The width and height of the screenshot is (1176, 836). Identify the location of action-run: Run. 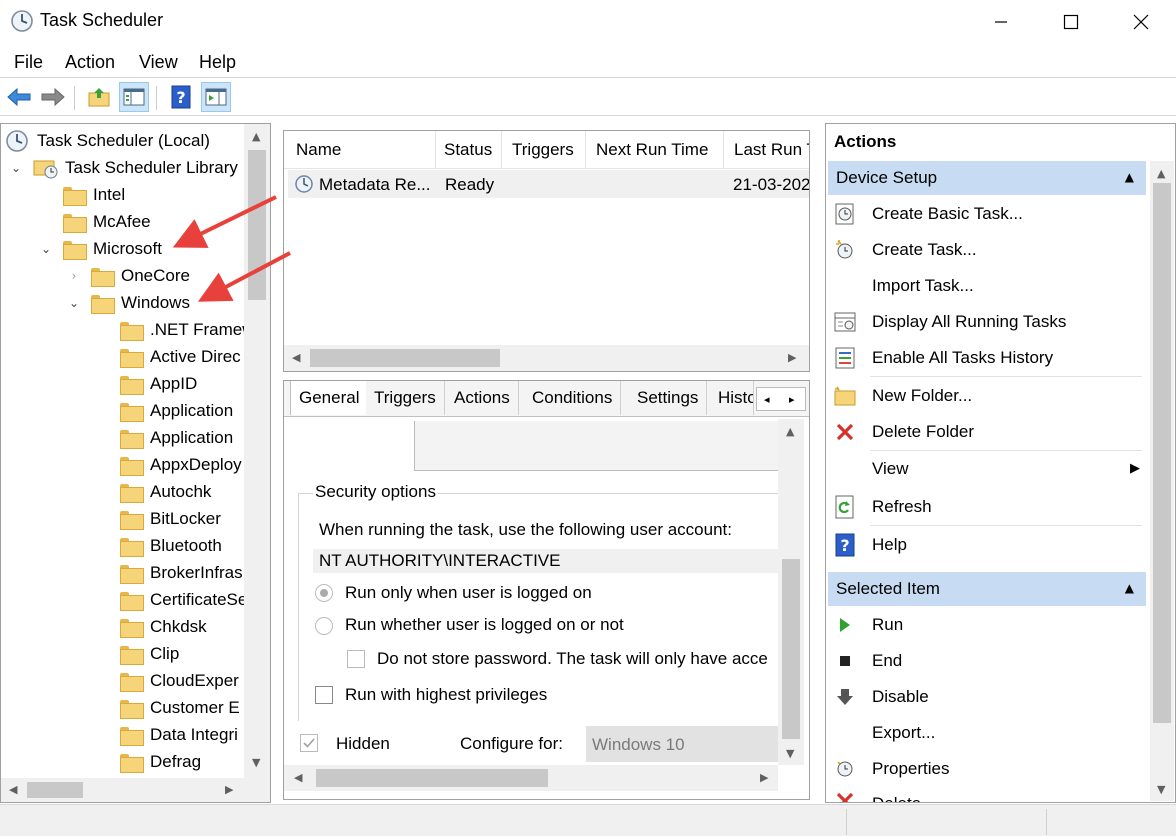
(987, 625).